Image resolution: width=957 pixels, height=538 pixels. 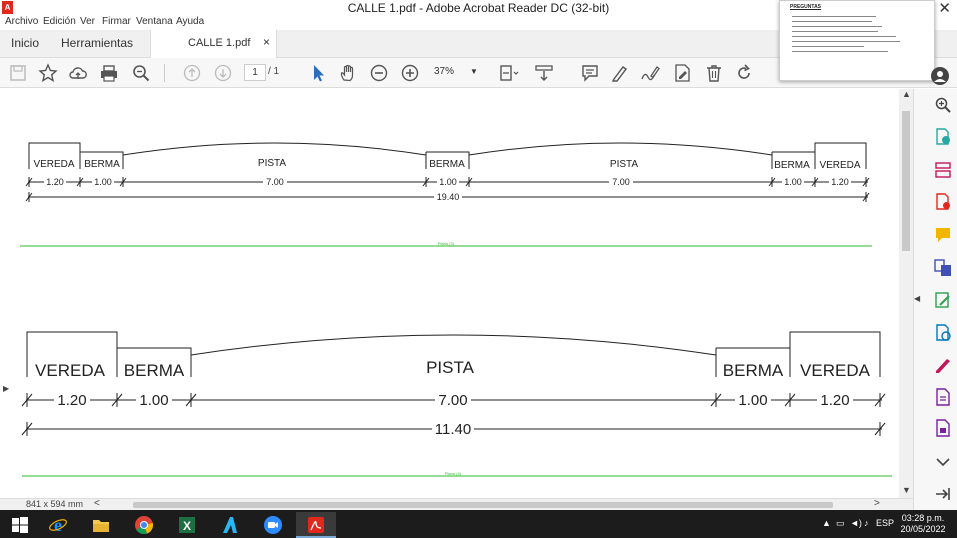 What do you see at coordinates (943, 494) in the screenshot?
I see `collapse-panel-icon` at bounding box center [943, 494].